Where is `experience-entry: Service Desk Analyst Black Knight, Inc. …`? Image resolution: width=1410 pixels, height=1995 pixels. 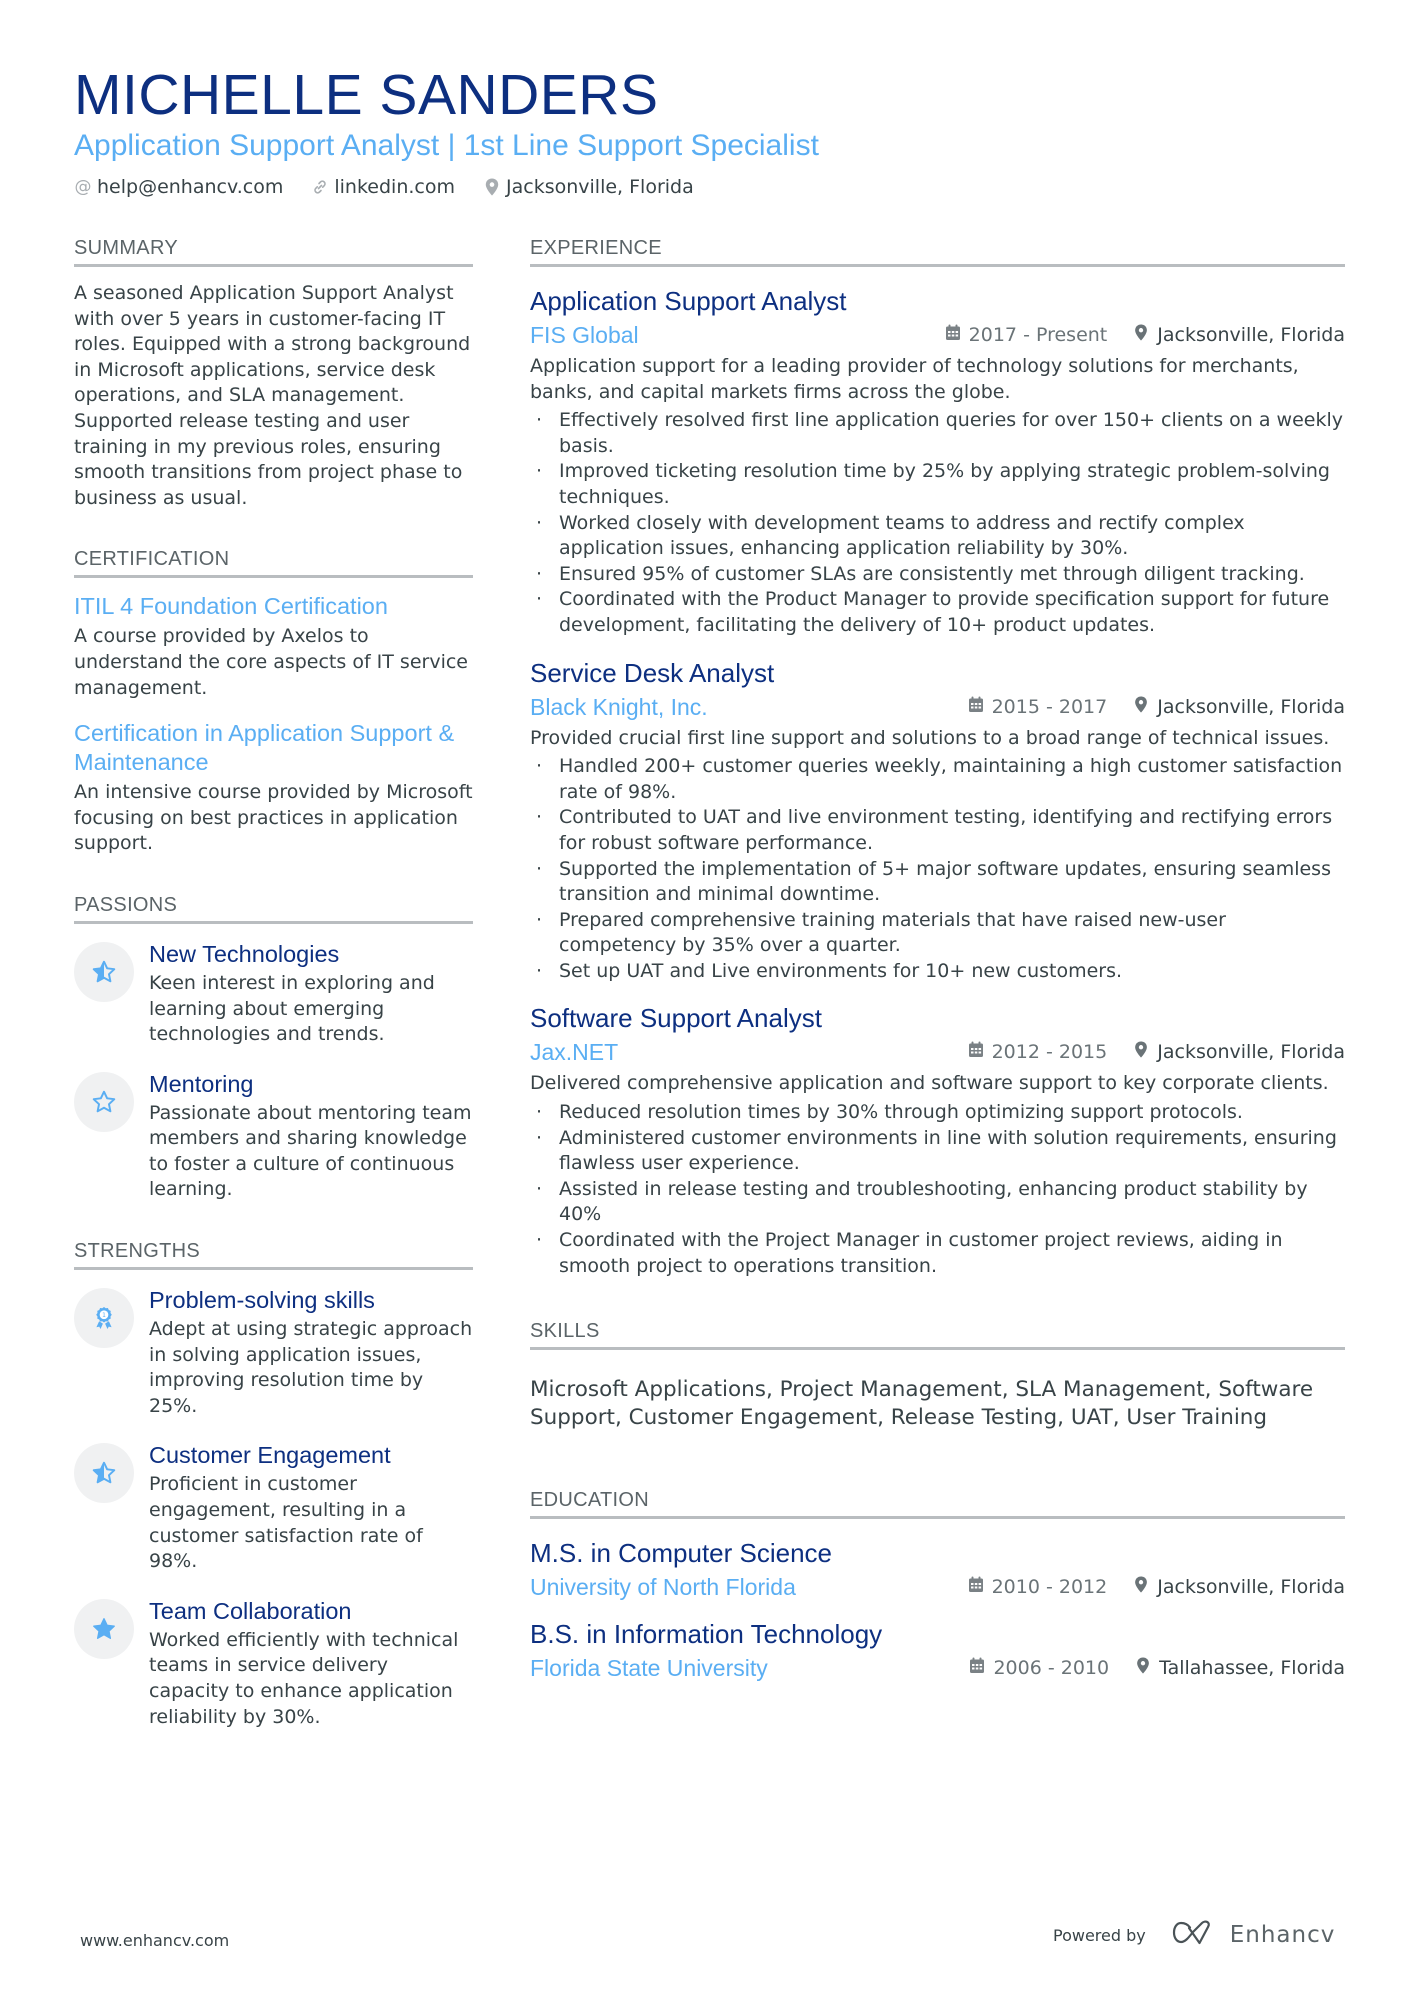
experience-entry: Service Desk Analyst Black Knight, Inc. … is located at coordinates (937, 821).